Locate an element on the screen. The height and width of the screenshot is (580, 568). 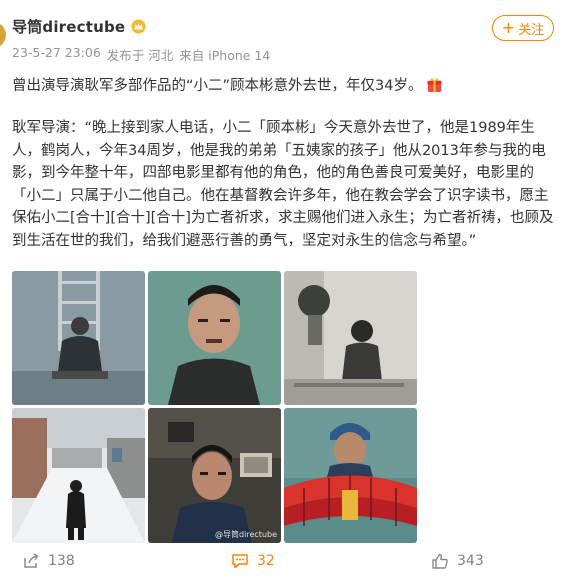
share-action: 138 is located at coordinates (48, 561).